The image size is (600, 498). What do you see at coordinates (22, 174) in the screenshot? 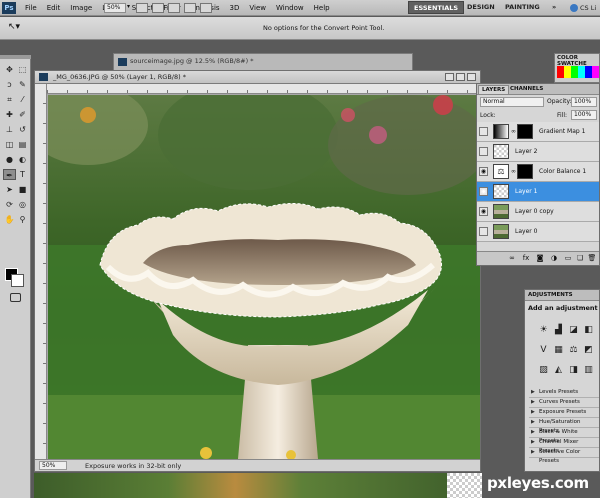
I see `type-tool-icon: T` at bounding box center [22, 174].